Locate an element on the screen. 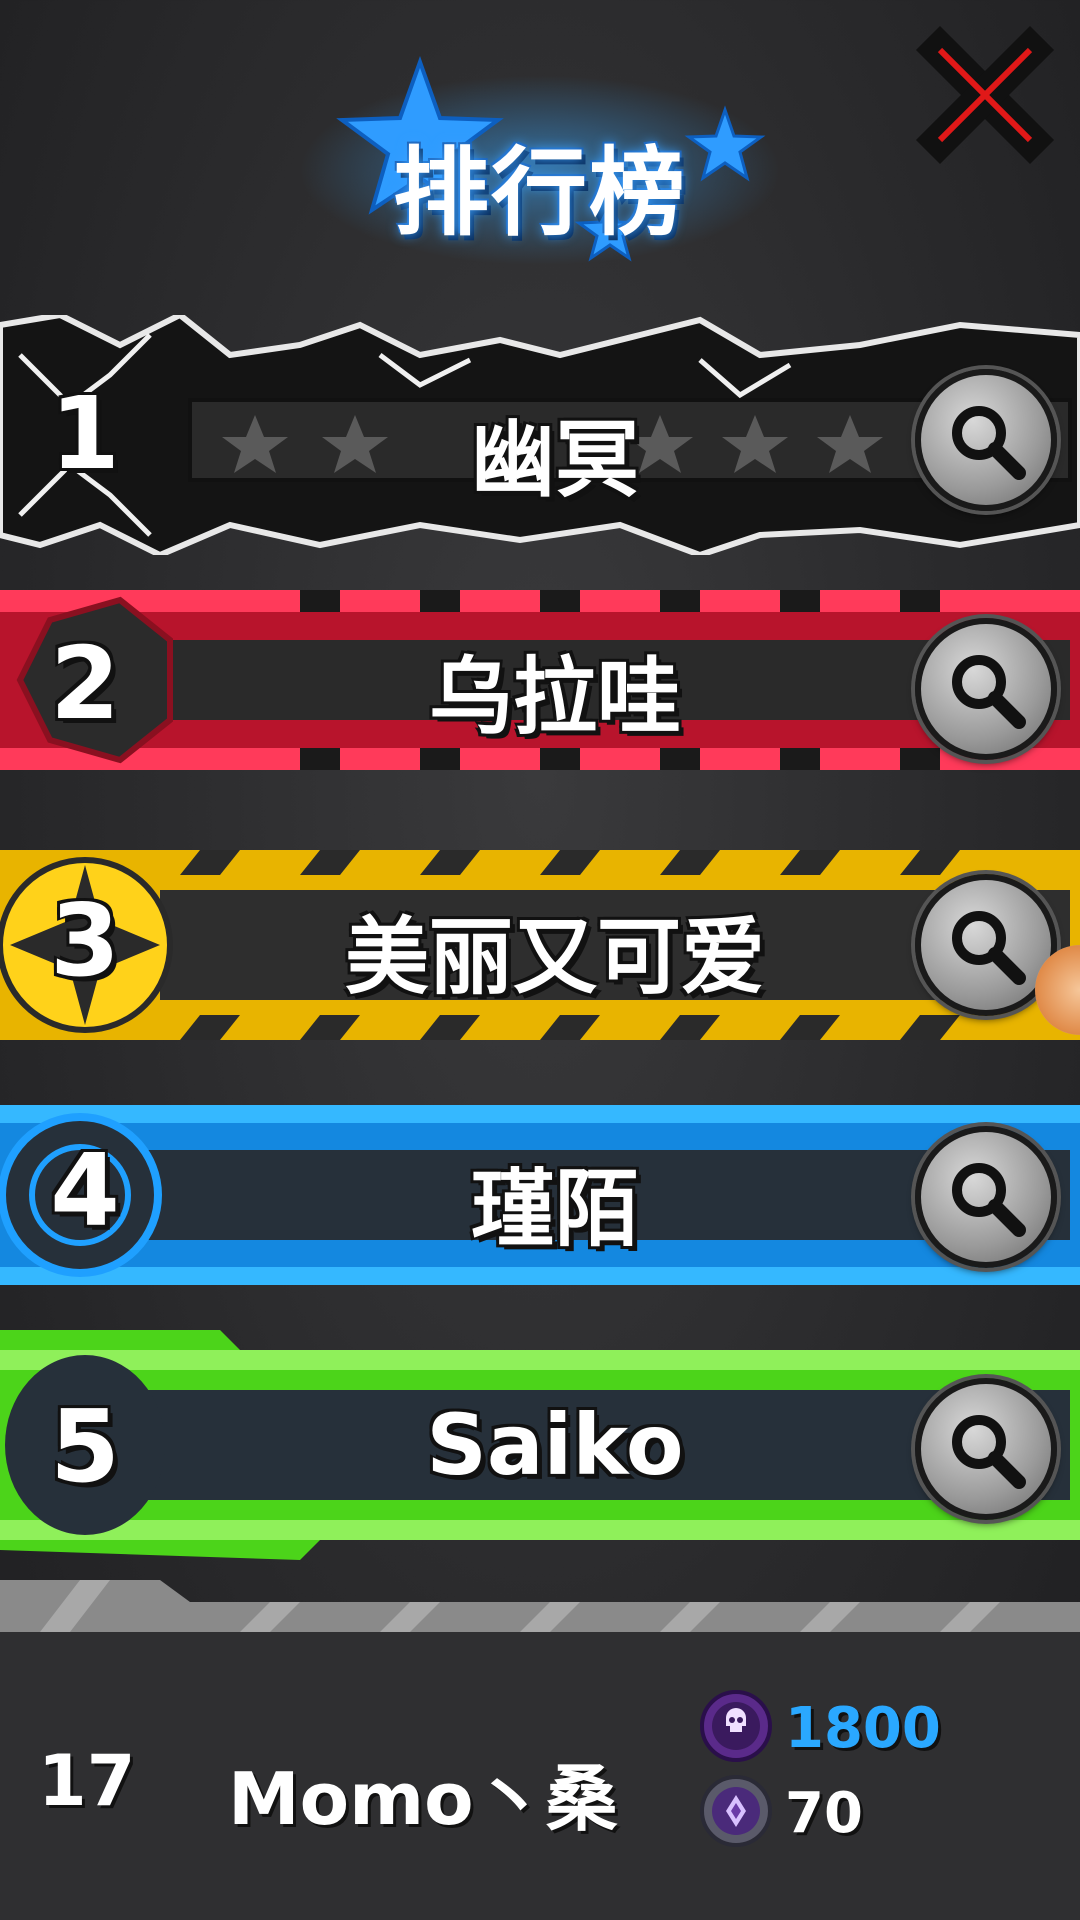  leaderboard-row-3: 3 美丽又可爱 is located at coordinates (540, 945).